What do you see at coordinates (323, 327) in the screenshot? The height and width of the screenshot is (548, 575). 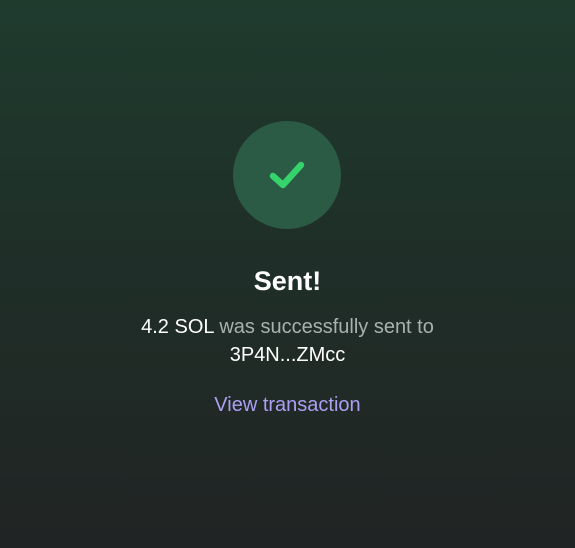 I see `message-text: was successfully sent to` at bounding box center [323, 327].